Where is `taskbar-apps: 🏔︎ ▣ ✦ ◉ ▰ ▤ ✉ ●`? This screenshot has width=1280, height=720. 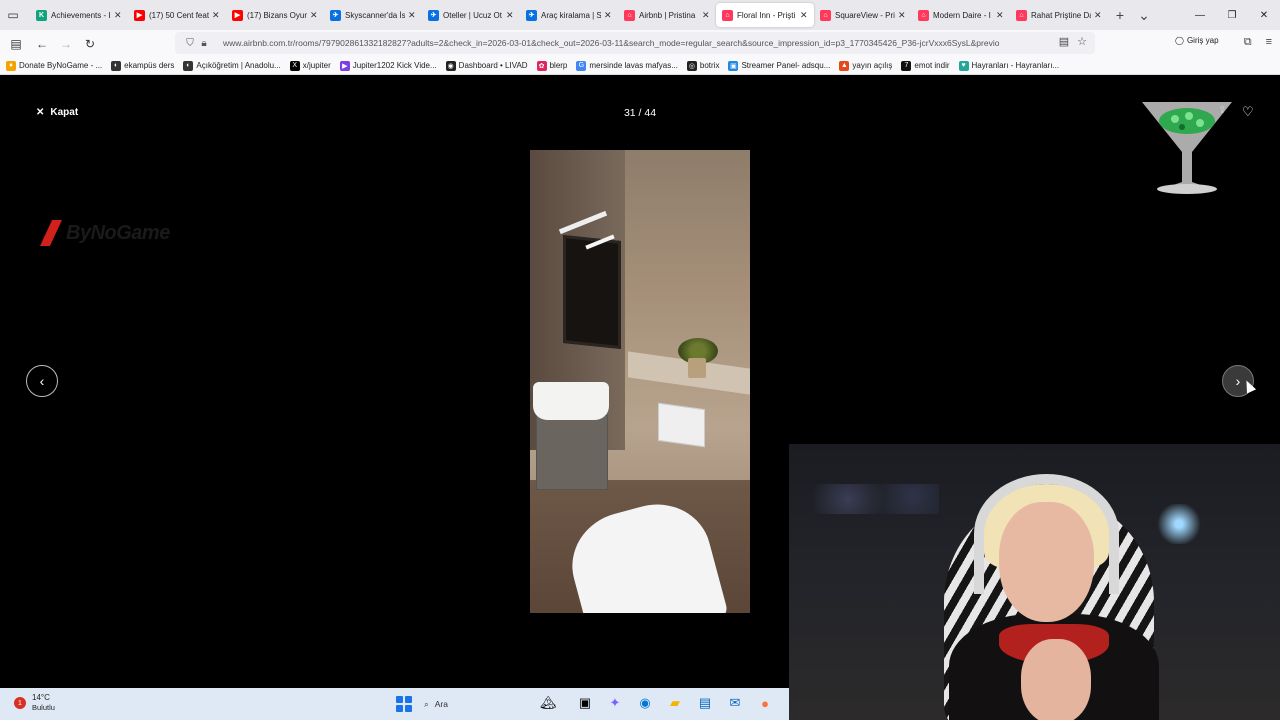 taskbar-apps: 🏔︎ ▣ ✦ ◉ ▰ ▤ ✉ ● is located at coordinates (653, 703).